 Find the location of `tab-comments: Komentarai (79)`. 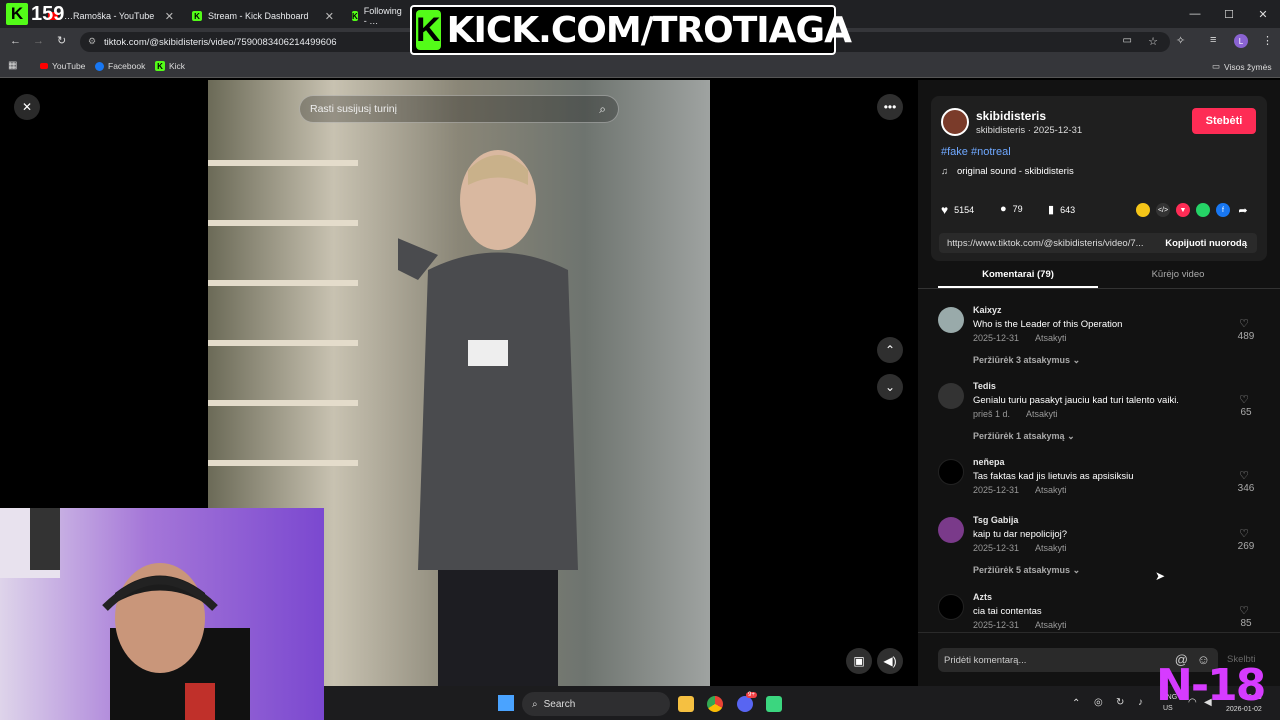

tab-comments: Komentarai (79) is located at coordinates (1018, 274).